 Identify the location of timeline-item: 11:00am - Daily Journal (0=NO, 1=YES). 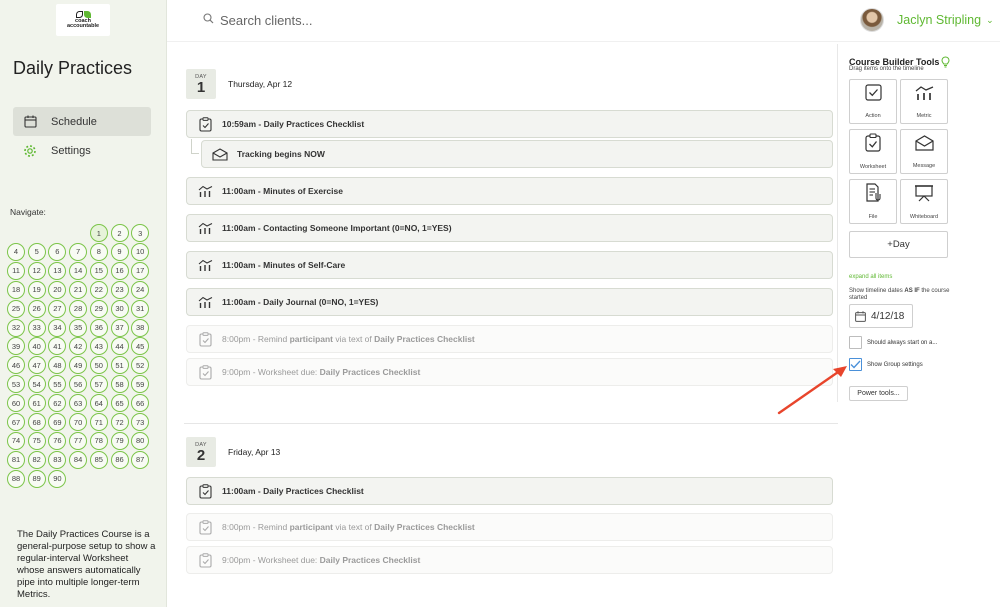
(509, 302).